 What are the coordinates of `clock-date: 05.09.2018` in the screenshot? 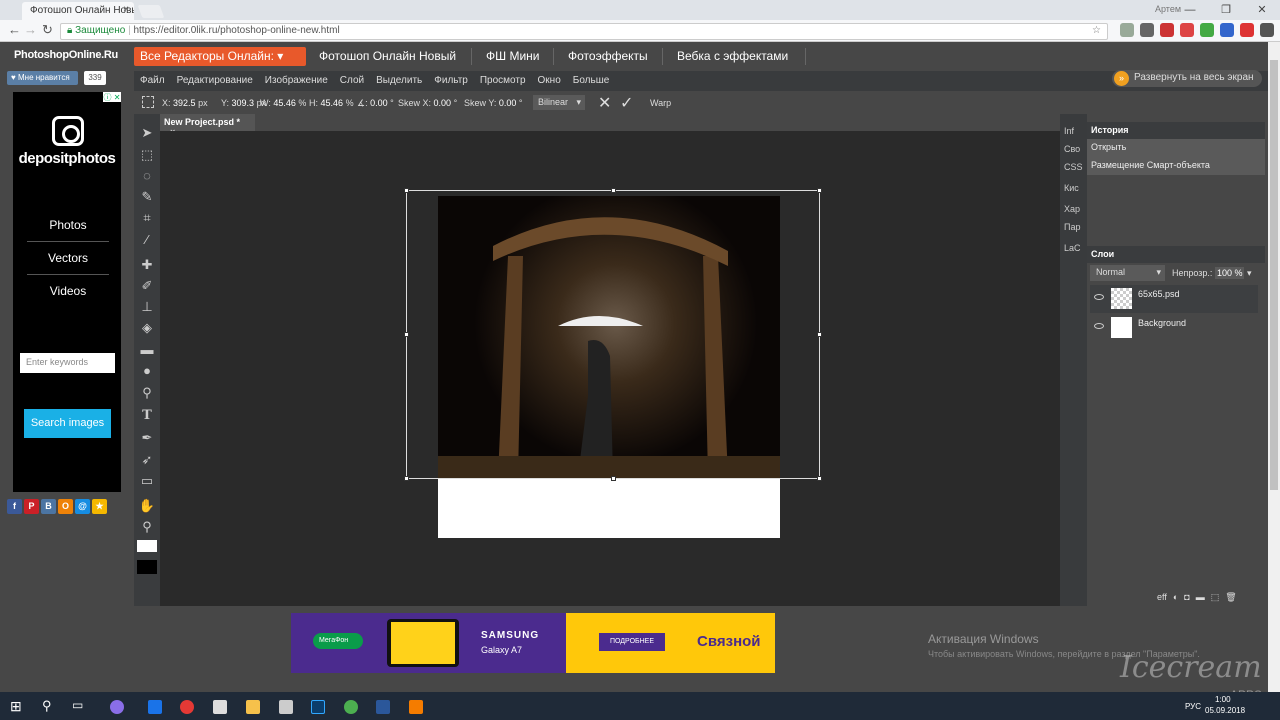 It's located at (1225, 710).